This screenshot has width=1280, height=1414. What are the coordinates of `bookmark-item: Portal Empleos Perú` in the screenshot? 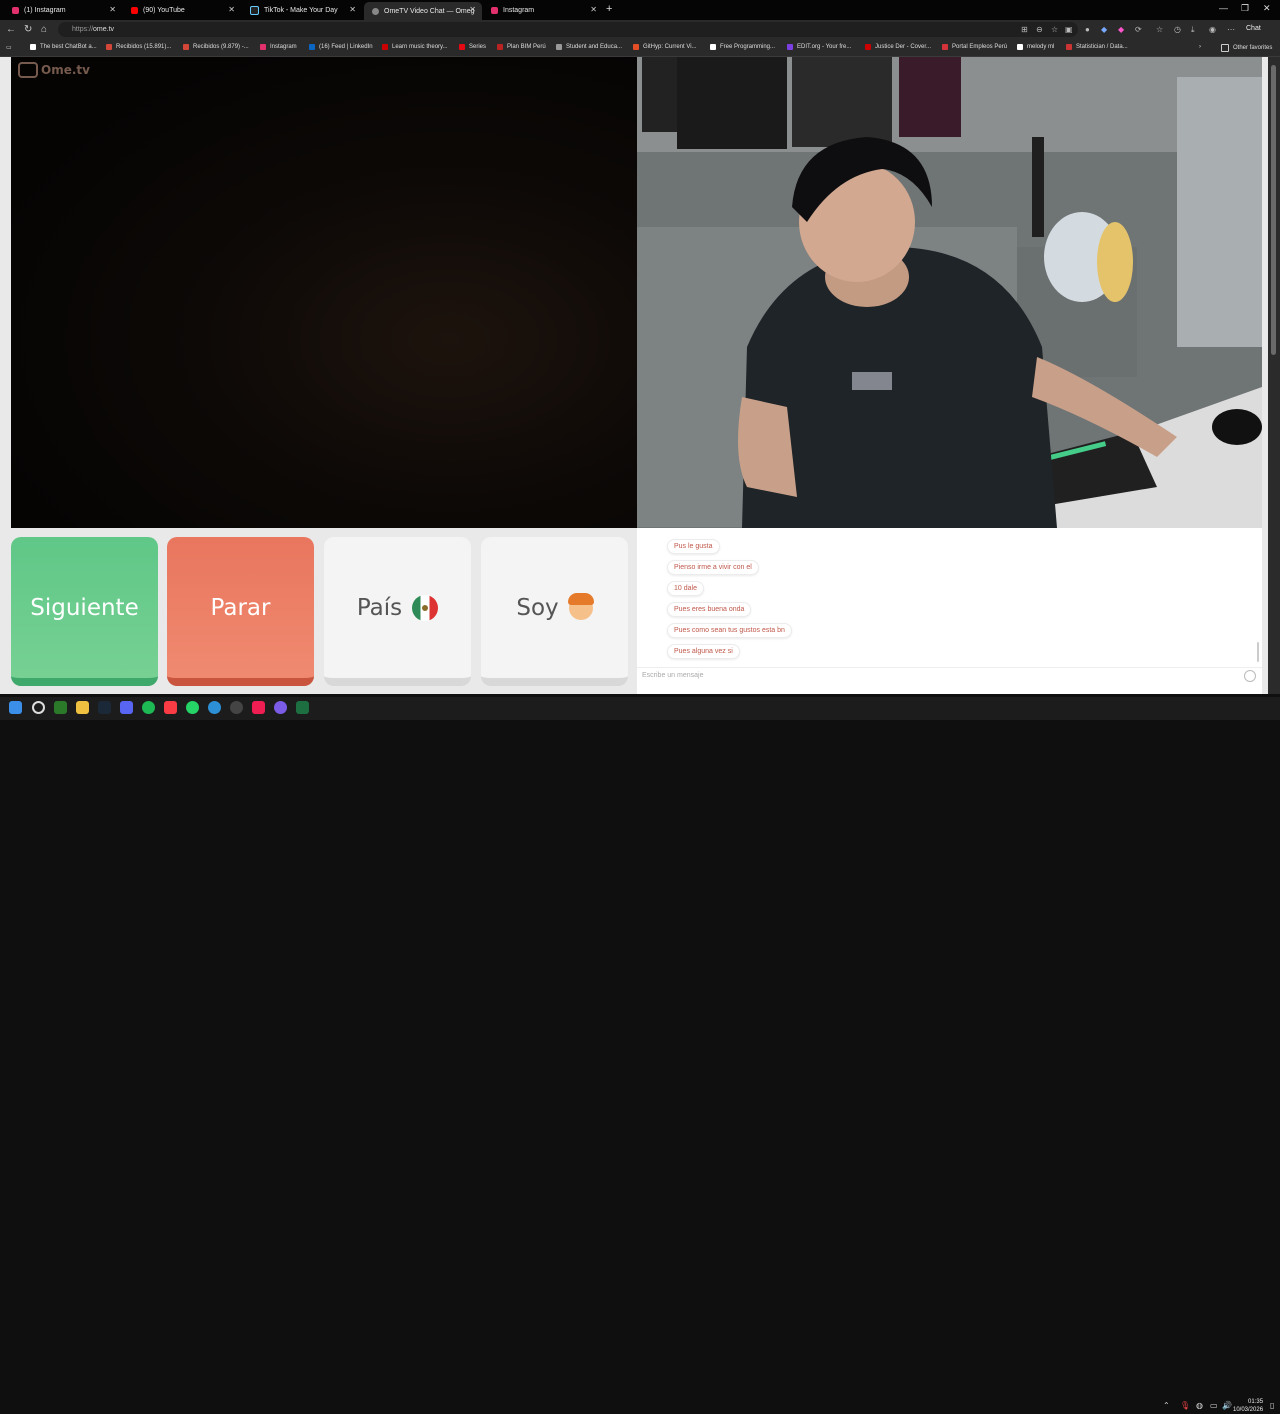 It's located at (974, 47).